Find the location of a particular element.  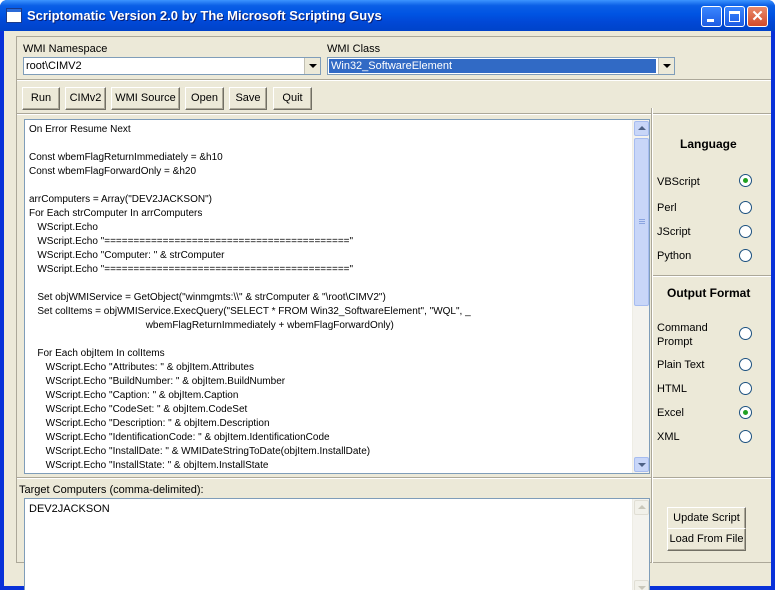

output-option-label: Plain Text is located at coordinates (681, 365).